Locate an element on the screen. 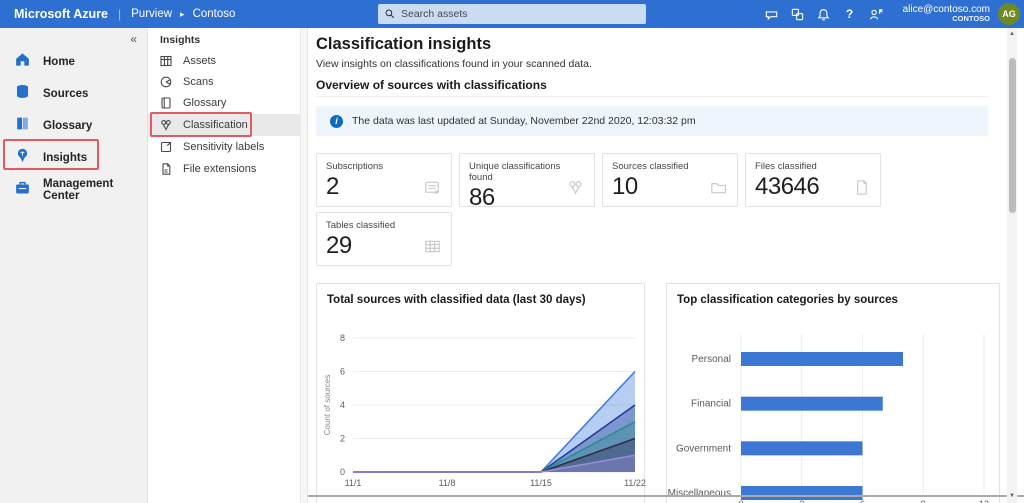  svg-text: 11/22 is located at coordinates (635, 483).